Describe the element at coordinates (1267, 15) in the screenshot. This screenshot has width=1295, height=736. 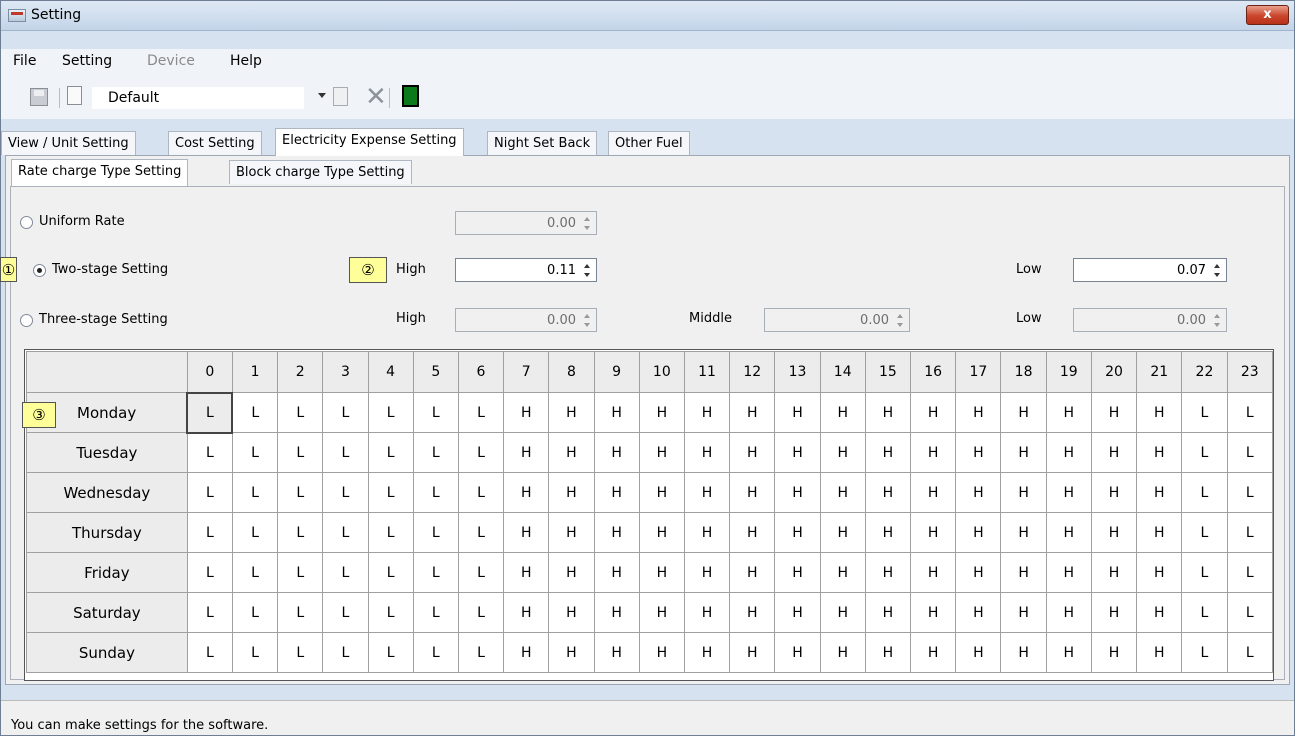
I see `close-button: x` at that location.